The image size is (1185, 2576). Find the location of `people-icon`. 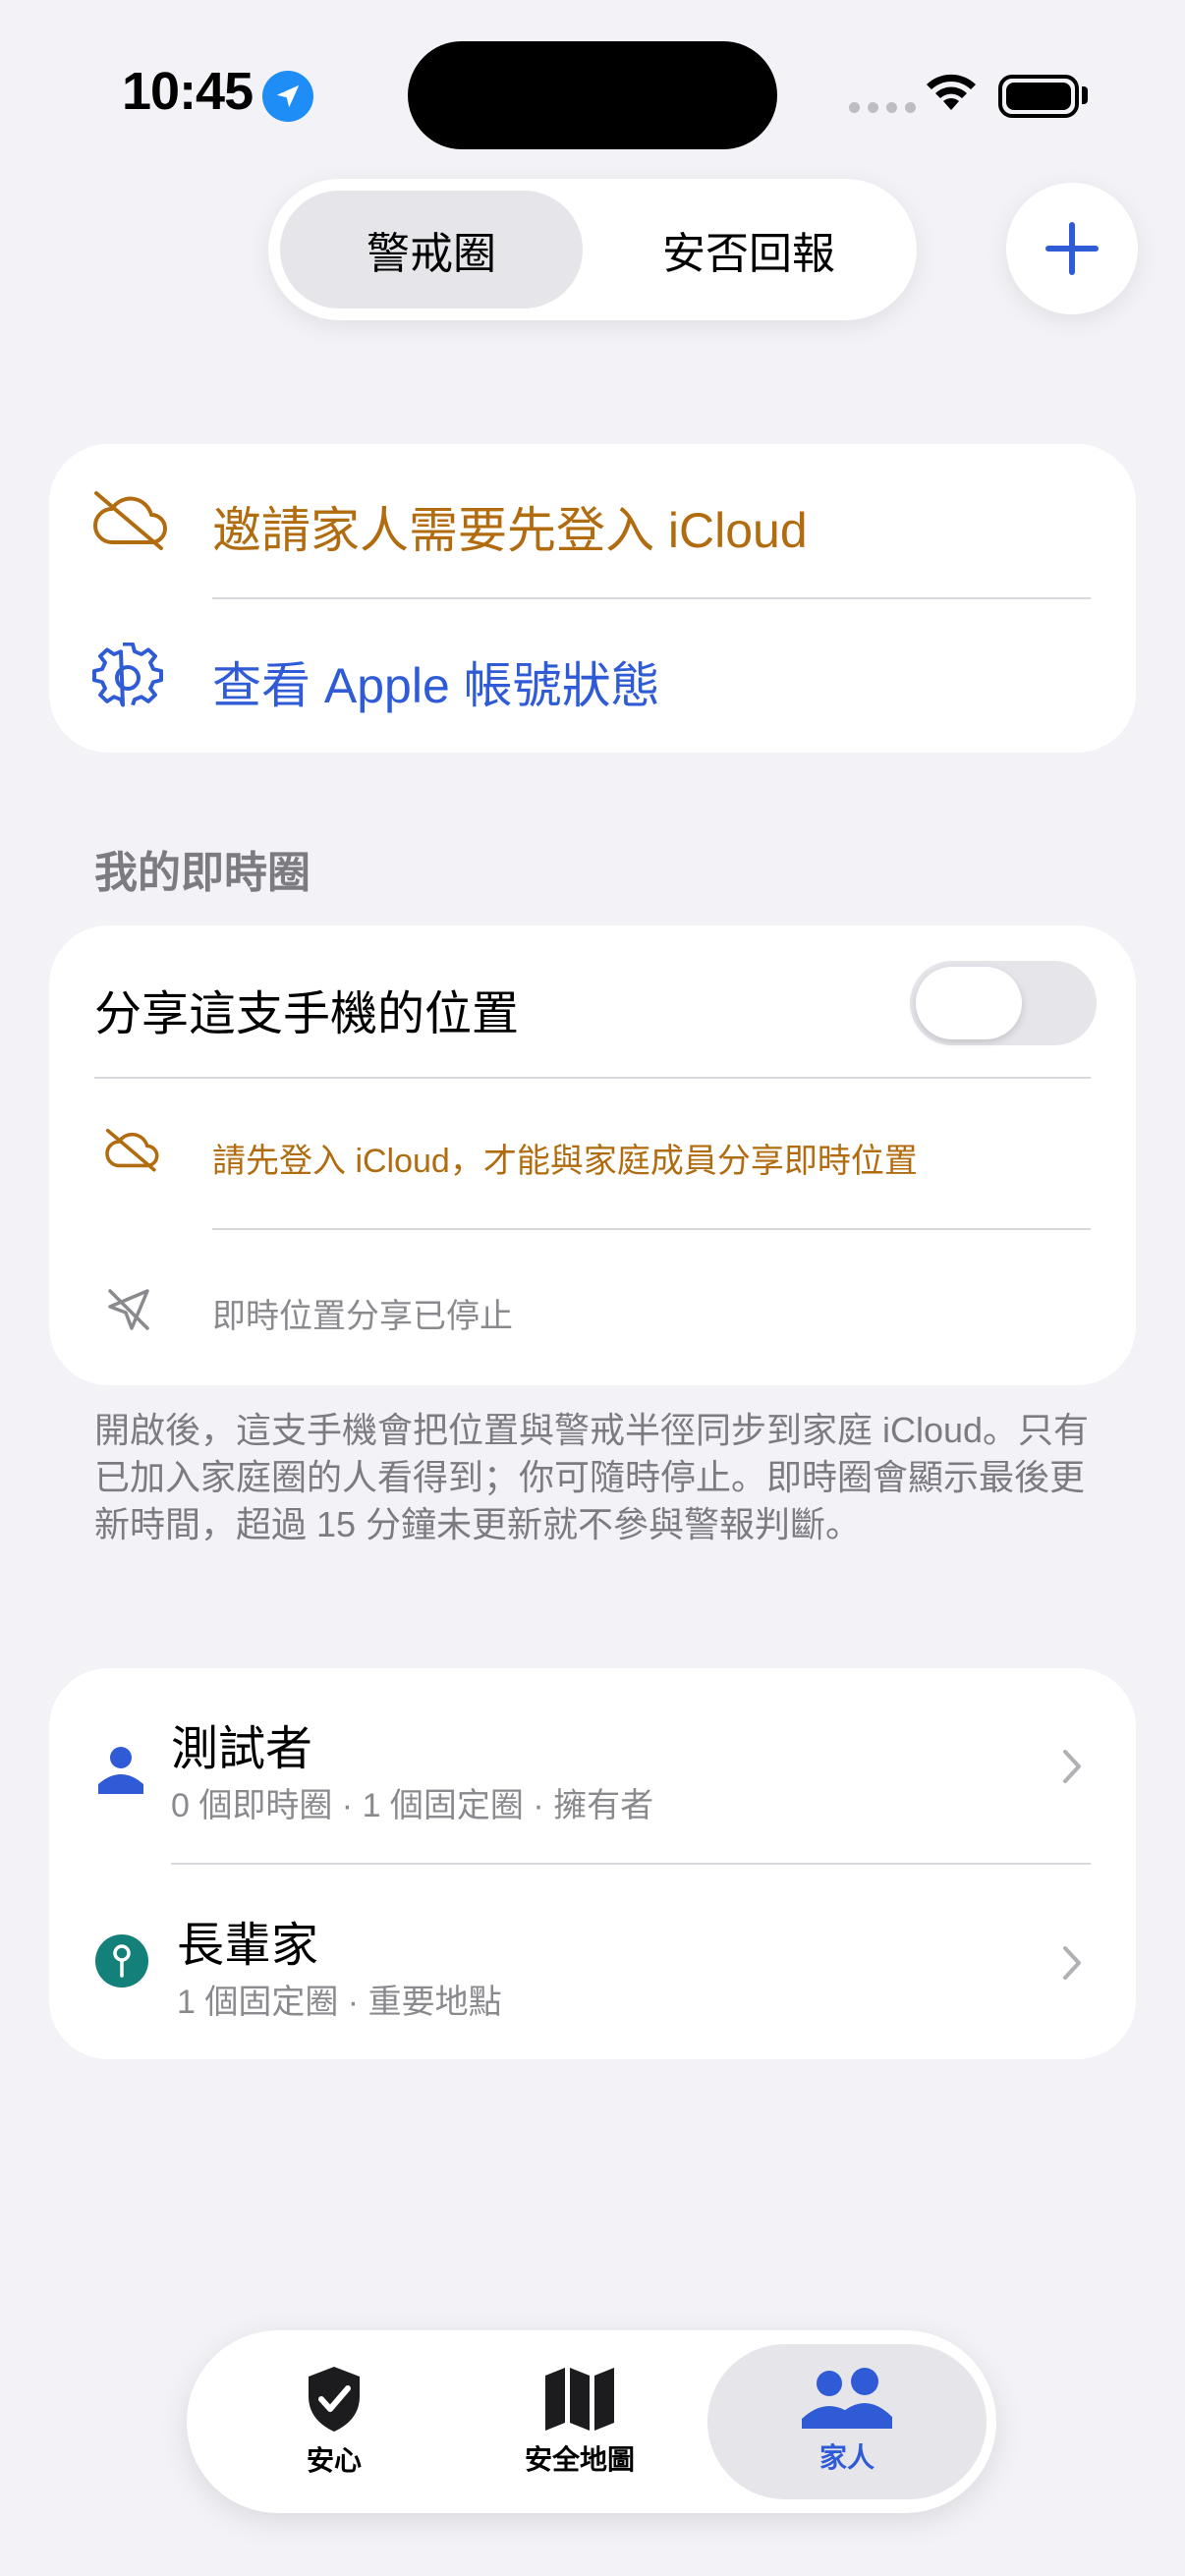

people-icon is located at coordinates (847, 2398).